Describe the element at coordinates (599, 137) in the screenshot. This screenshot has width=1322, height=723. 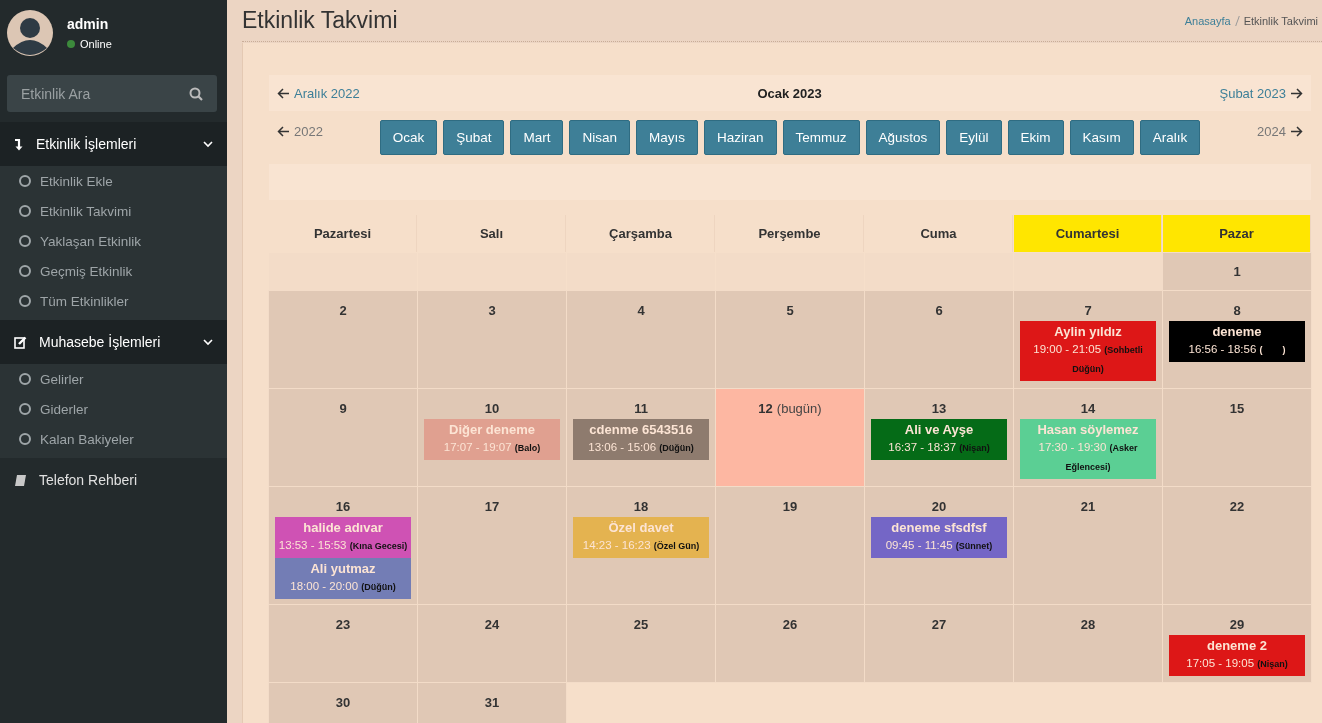
I see `month-button: Nisan` at that location.